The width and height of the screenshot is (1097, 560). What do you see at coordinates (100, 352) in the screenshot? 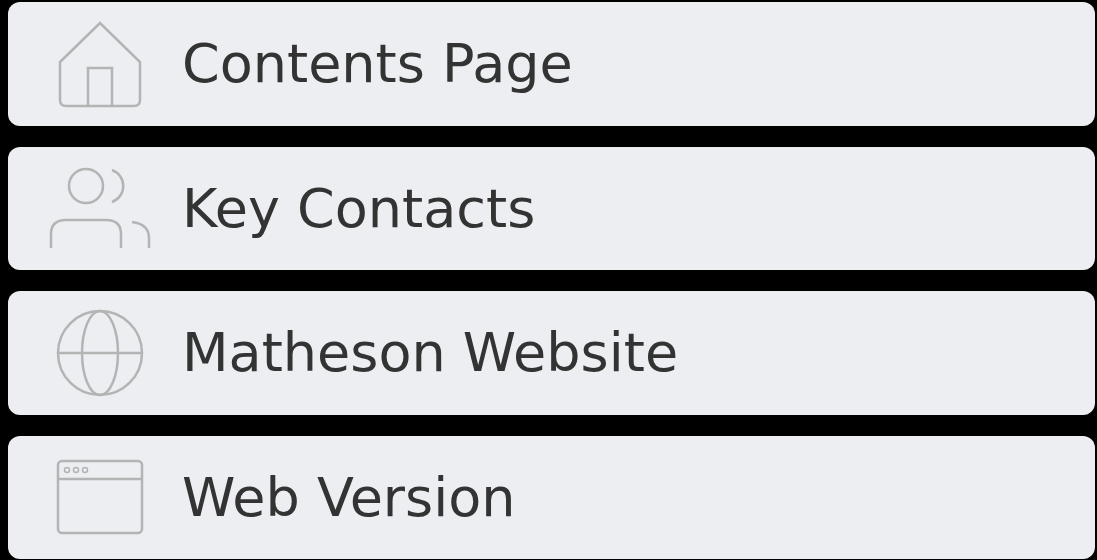
I see `globe-icon` at bounding box center [100, 352].